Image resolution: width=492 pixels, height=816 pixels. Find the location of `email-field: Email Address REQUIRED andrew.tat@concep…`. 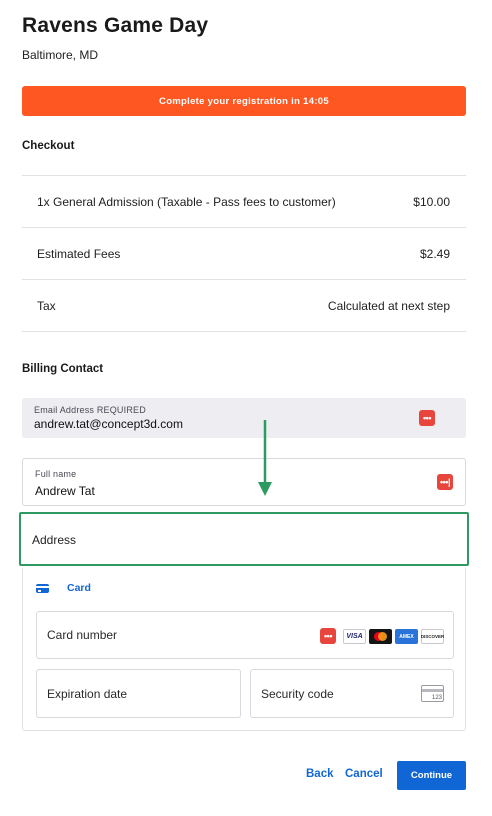

email-field: Email Address REQUIRED andrew.tat@concep… is located at coordinates (244, 418).